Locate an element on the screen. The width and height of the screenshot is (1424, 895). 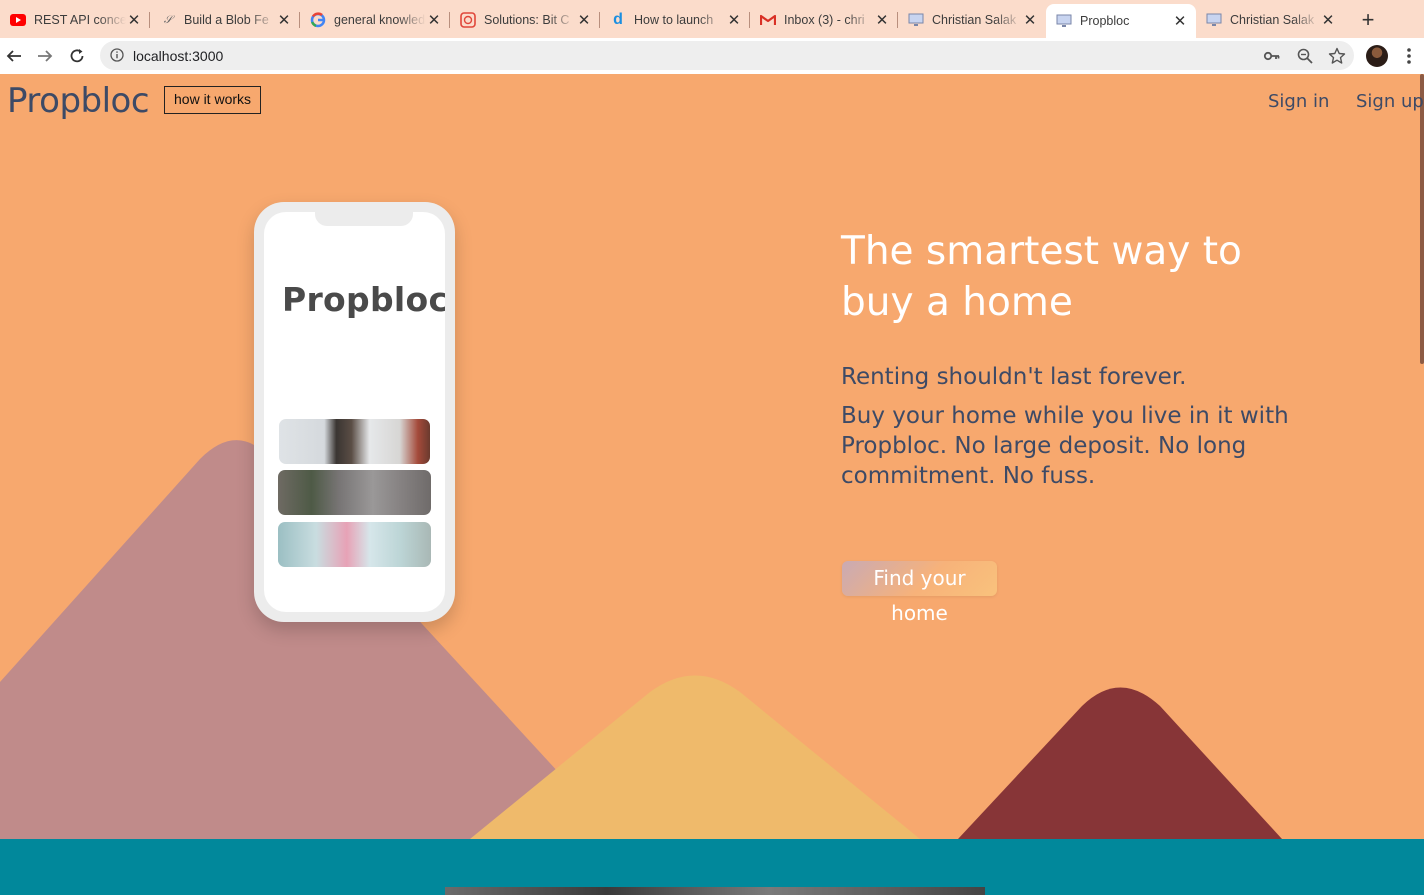
tab-google: general knowledge ✕ is located at coordinates (375, 20).